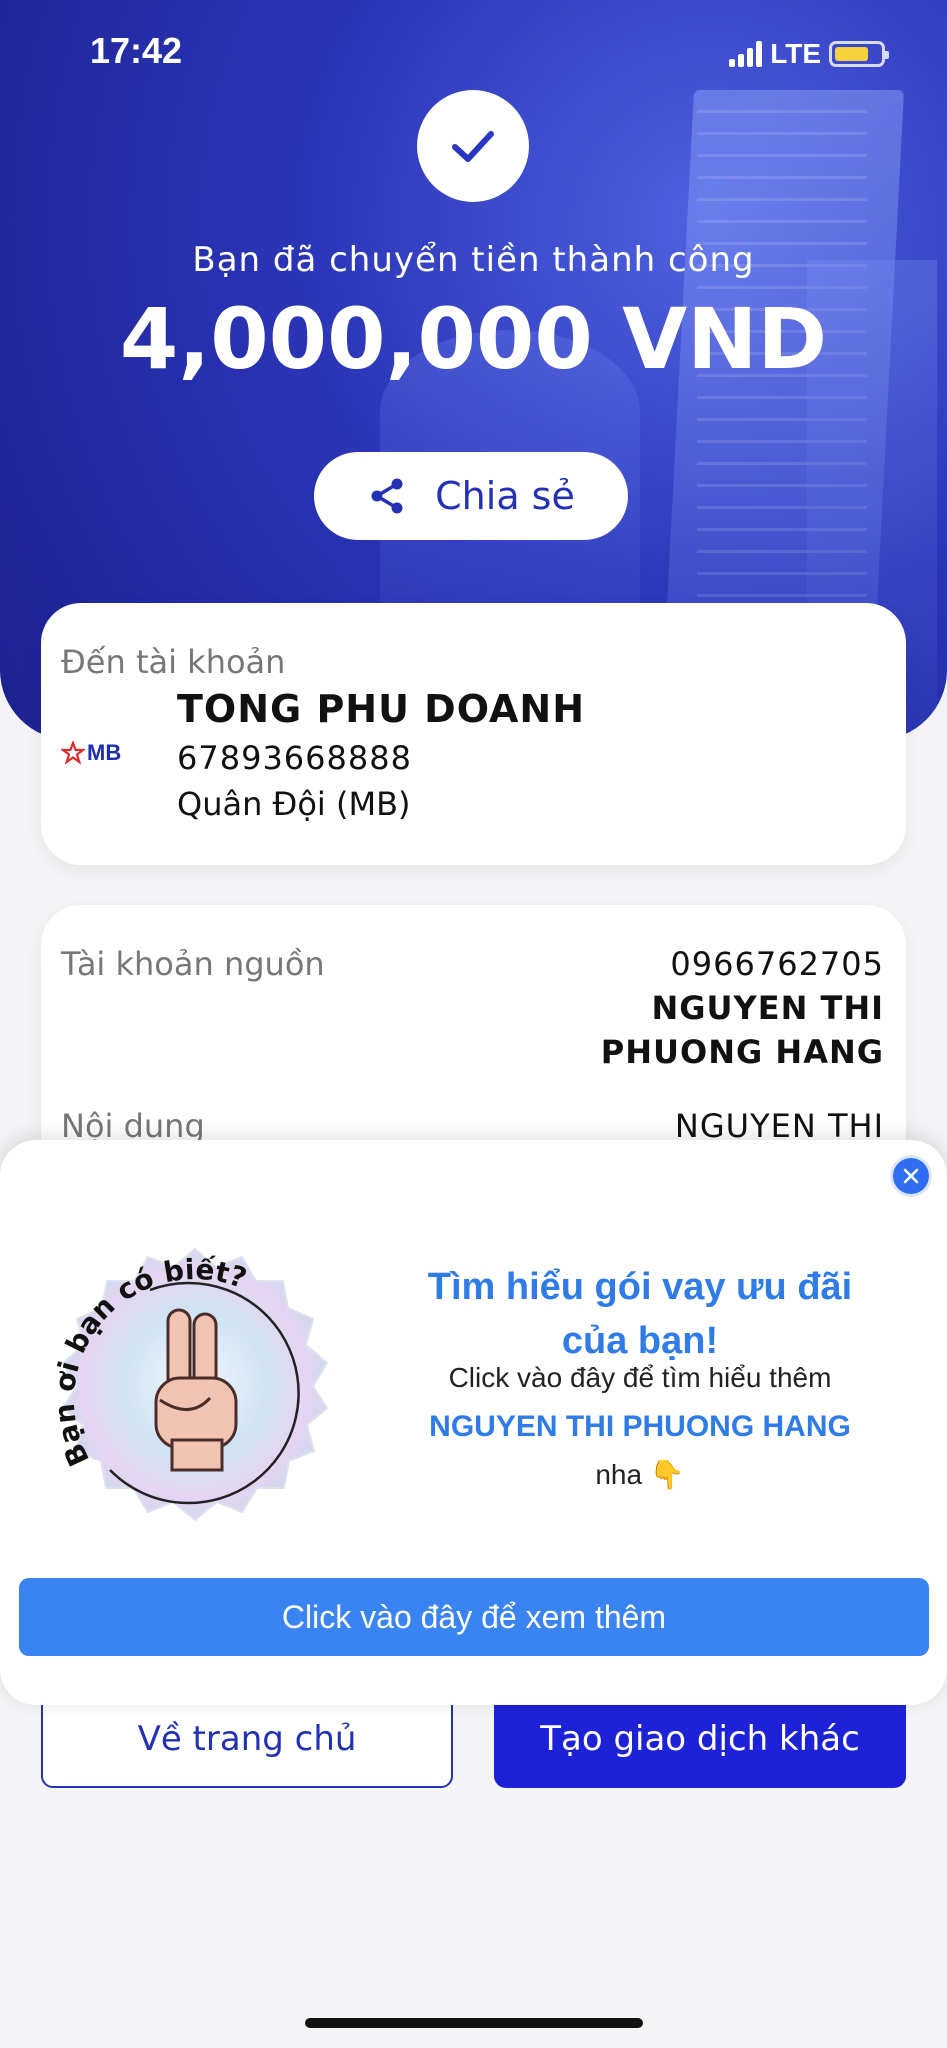 This screenshot has width=947, height=2048. Describe the element at coordinates (474, 1617) in the screenshot. I see `see-more-button: Click vào đây để xem thêm` at that location.